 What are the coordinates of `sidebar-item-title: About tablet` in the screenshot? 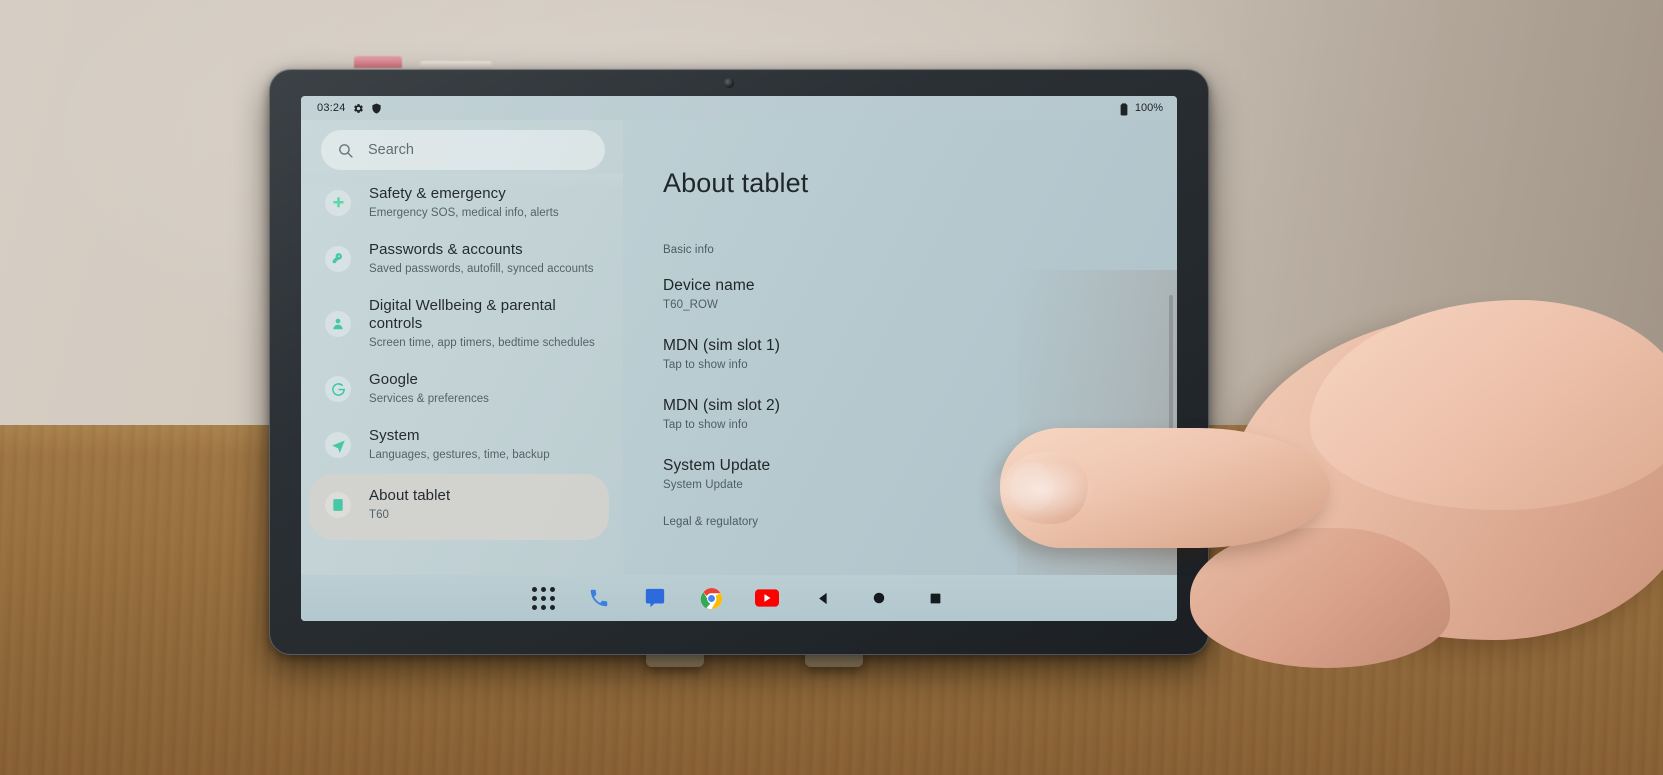 It's located at (410, 495).